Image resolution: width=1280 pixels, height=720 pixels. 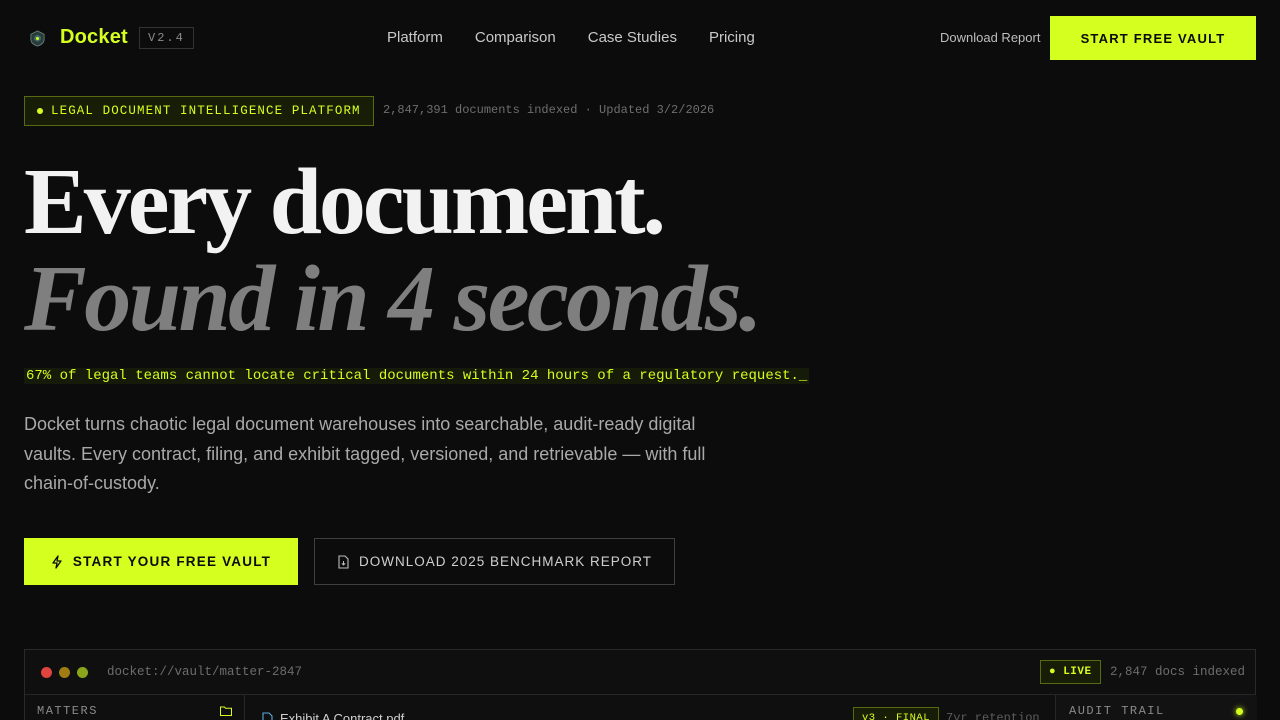 I want to click on primary-cta-label: START YOUR FREE VAULT, so click(x=172, y=561).